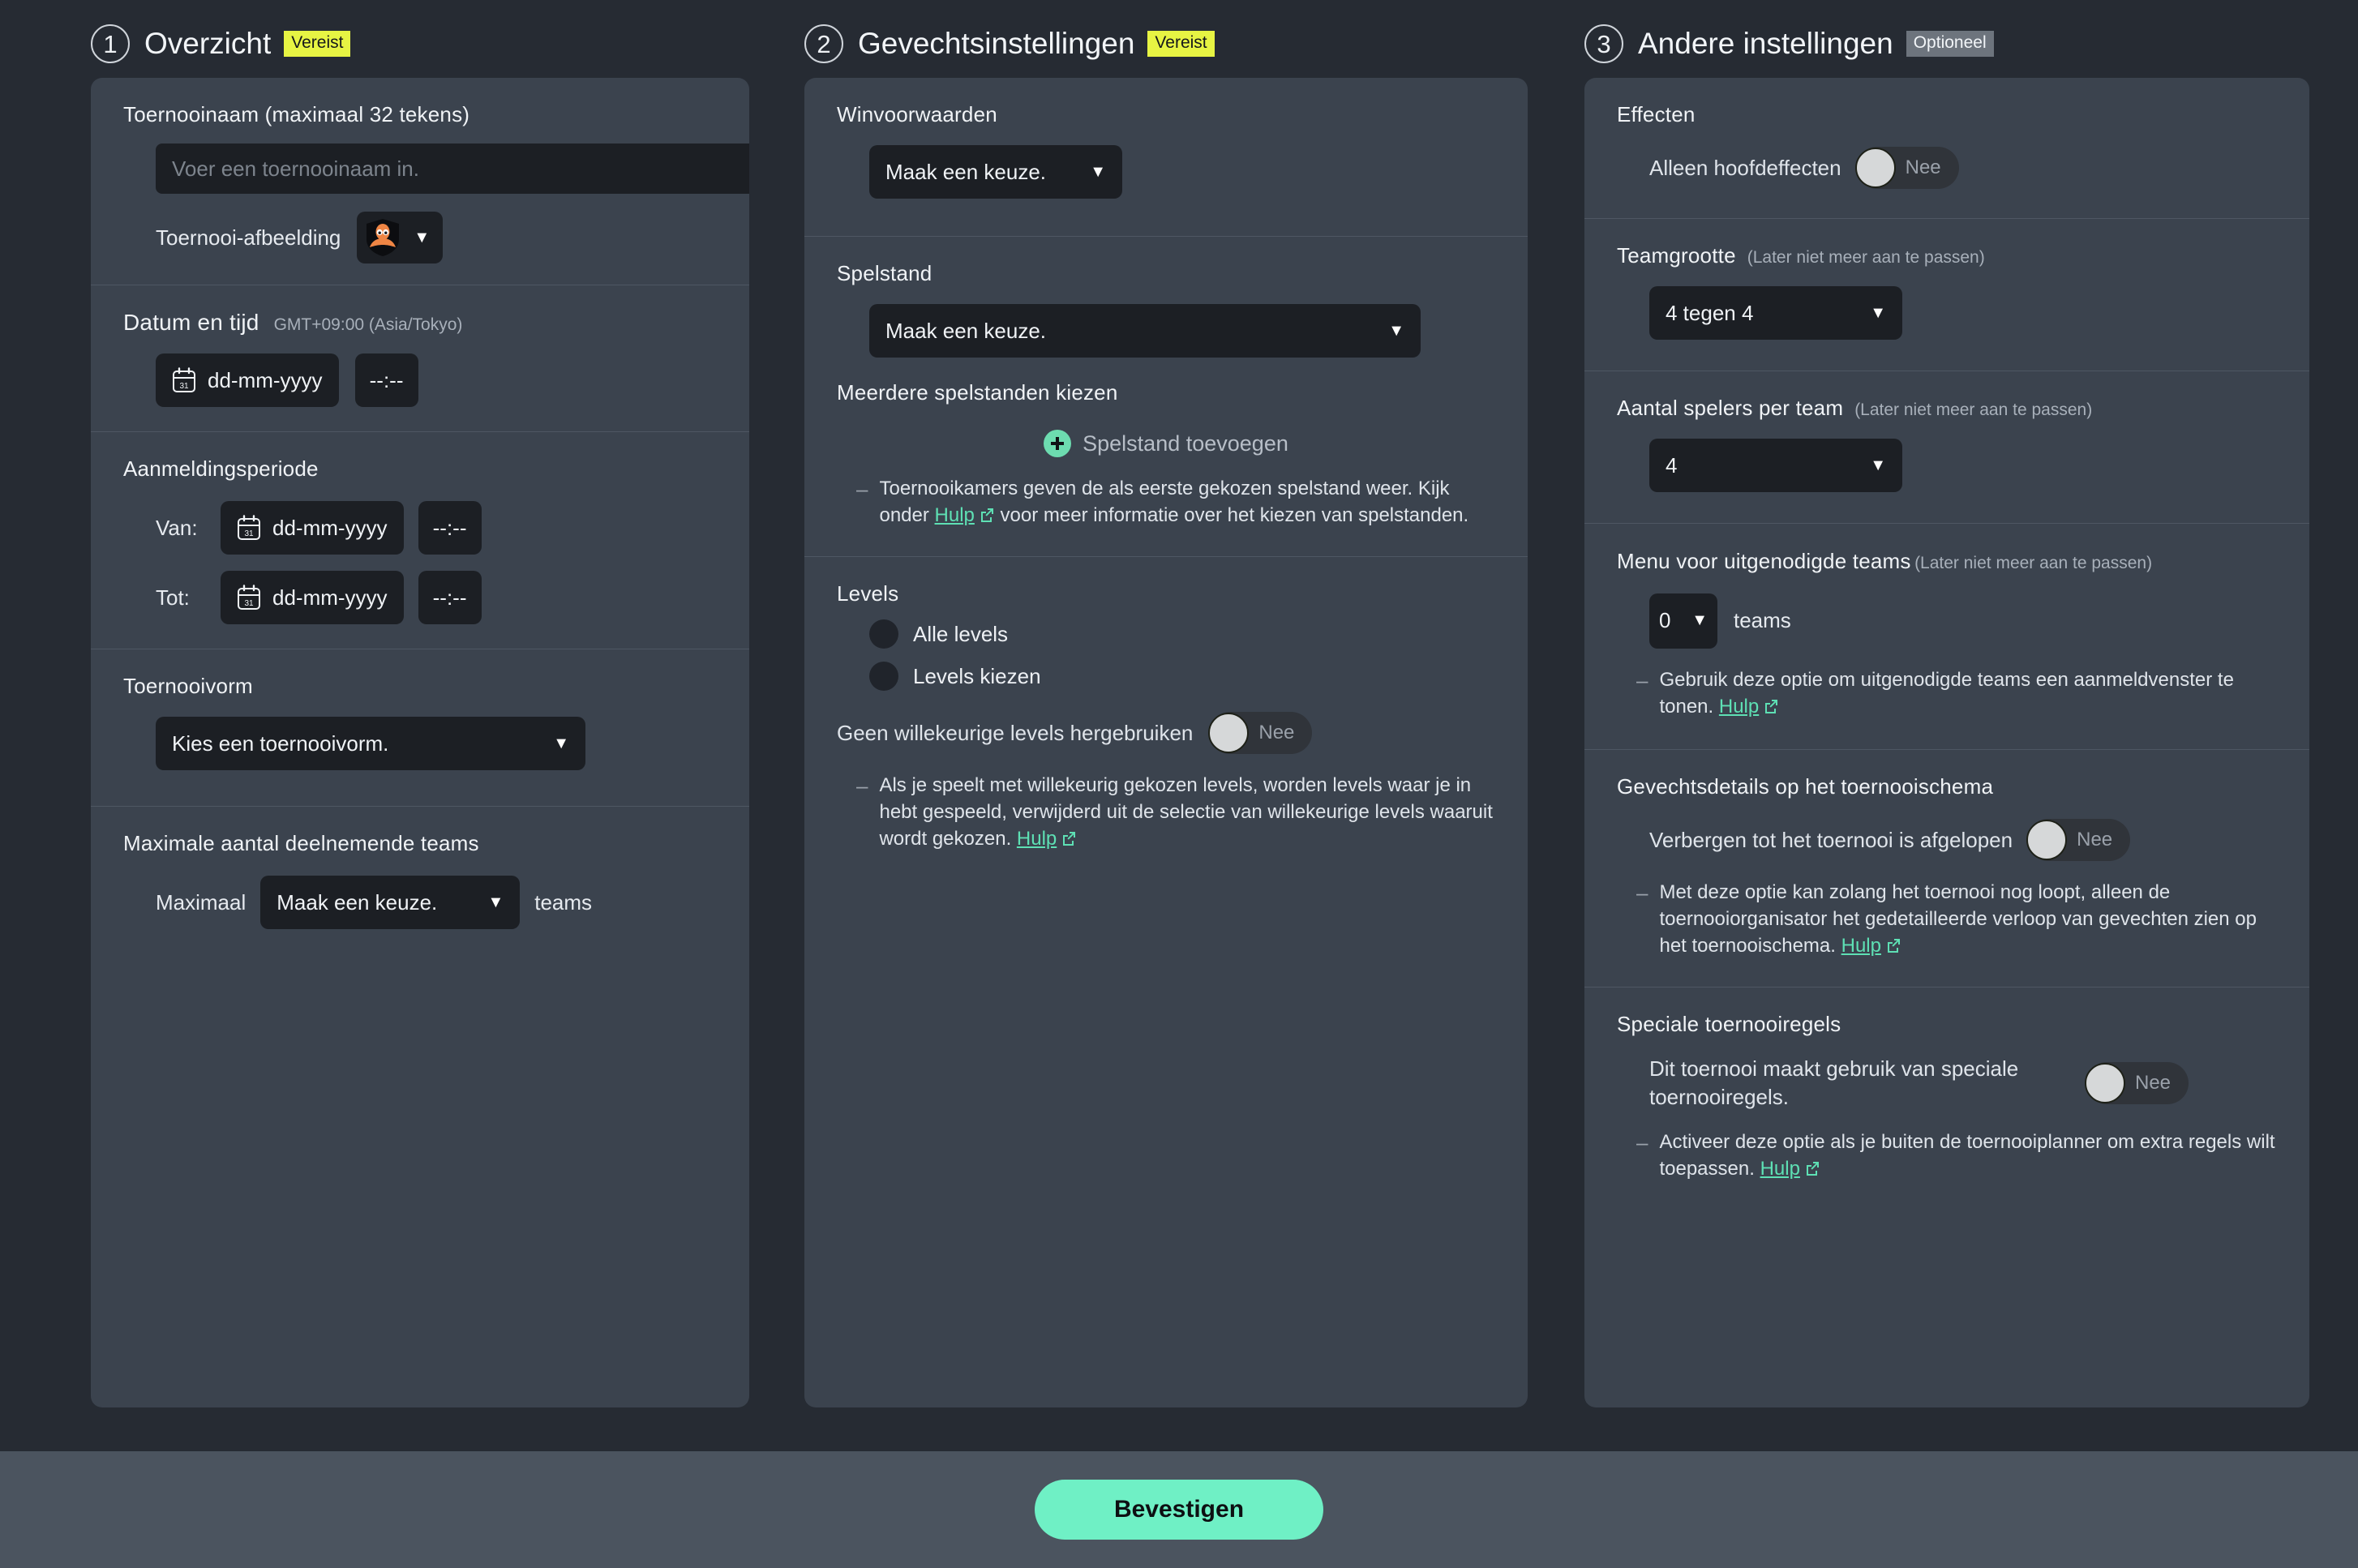 The image size is (2358, 1568). What do you see at coordinates (390, 902) in the screenshot?
I see `max-teams-select: Maak een keuze. ▼` at bounding box center [390, 902].